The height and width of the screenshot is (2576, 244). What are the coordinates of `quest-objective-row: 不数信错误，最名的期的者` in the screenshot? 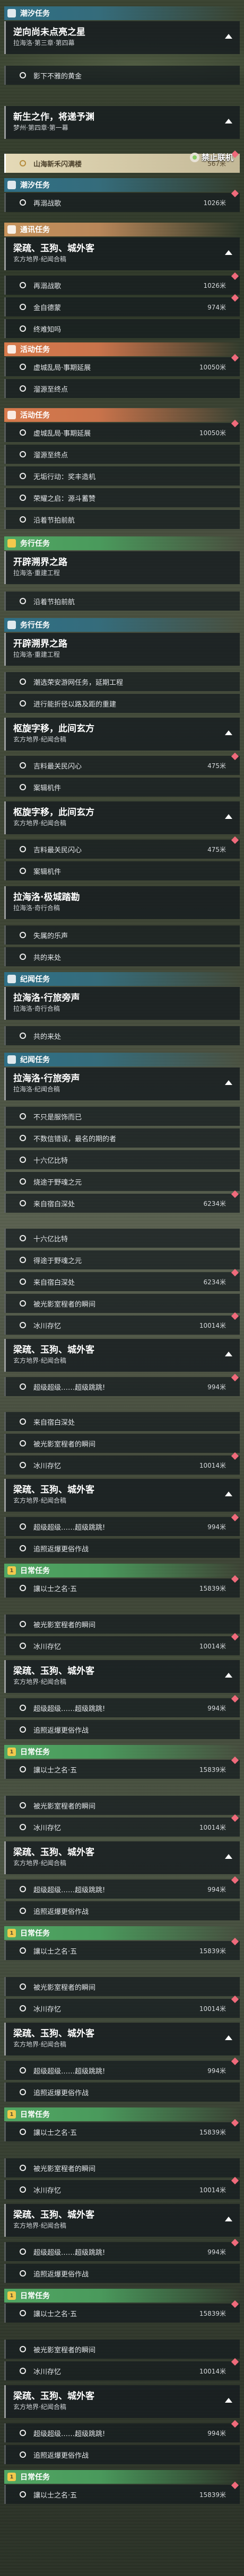 It's located at (122, 1138).